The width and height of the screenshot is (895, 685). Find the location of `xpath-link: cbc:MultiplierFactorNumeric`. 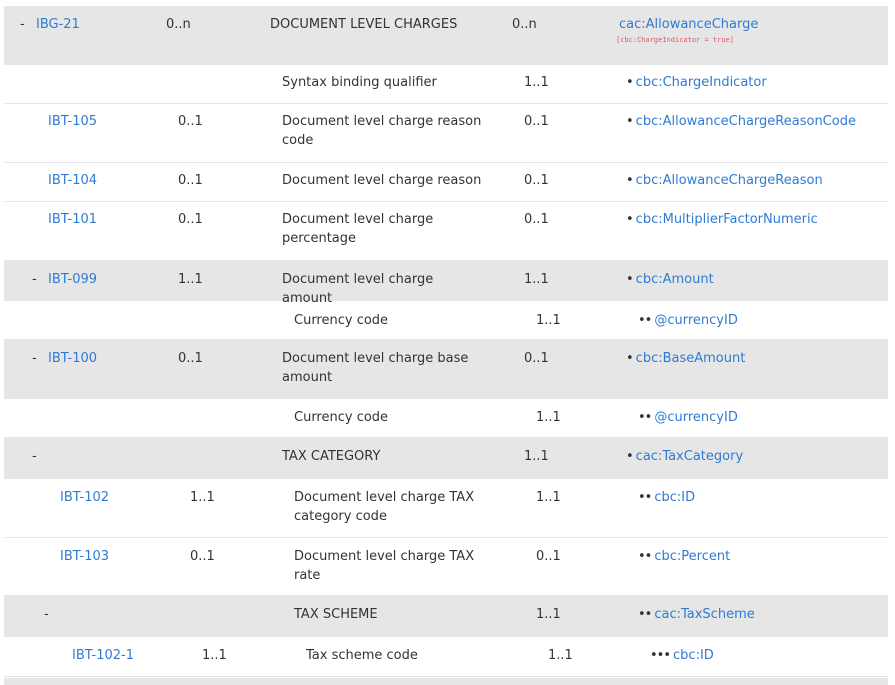

xpath-link: cbc:MultiplierFactorNumeric is located at coordinates (727, 219).